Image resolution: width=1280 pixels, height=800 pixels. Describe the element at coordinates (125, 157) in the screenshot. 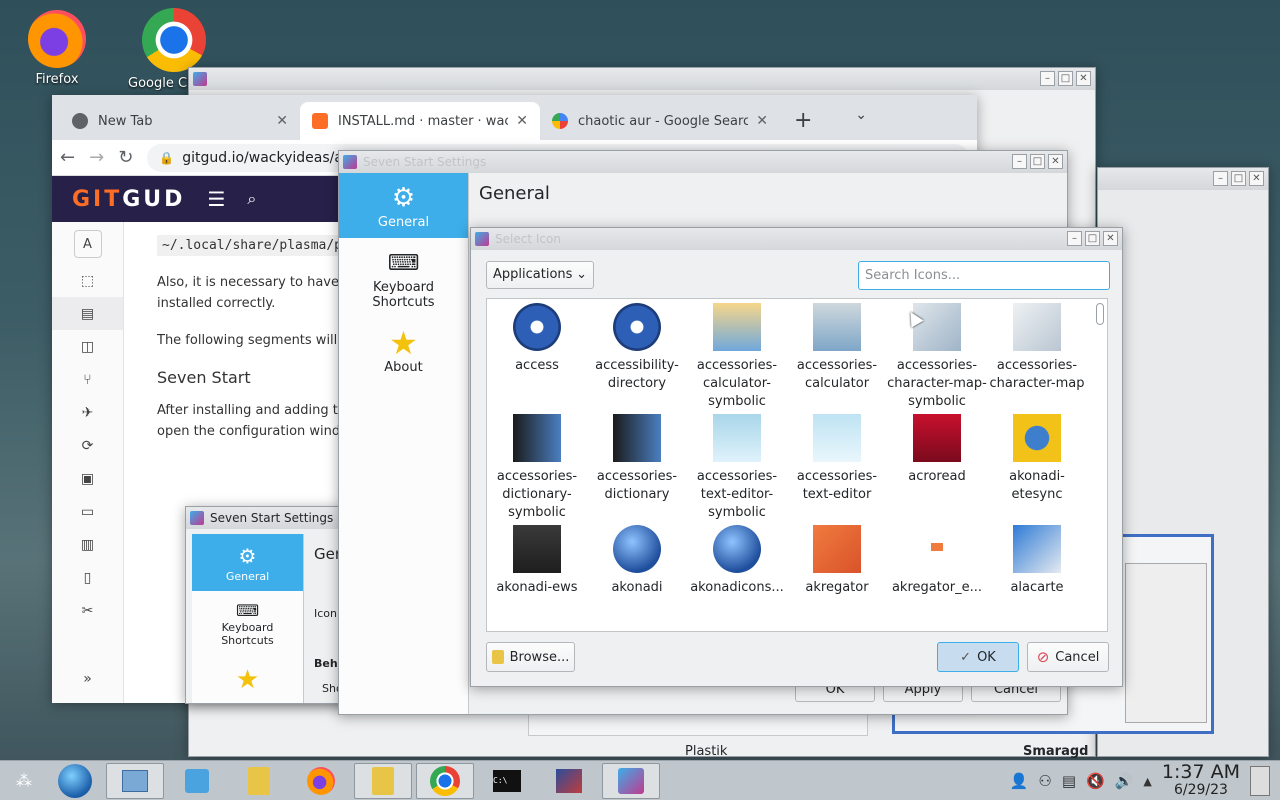

I see `reload-icon: ↻` at that location.